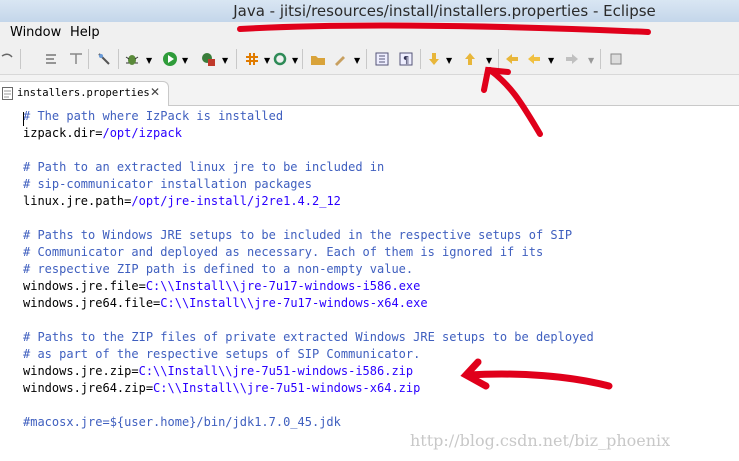 The height and width of the screenshot is (461, 739). What do you see at coordinates (515, 102) in the screenshot?
I see `red-arrow-toolbar-annotation` at bounding box center [515, 102].